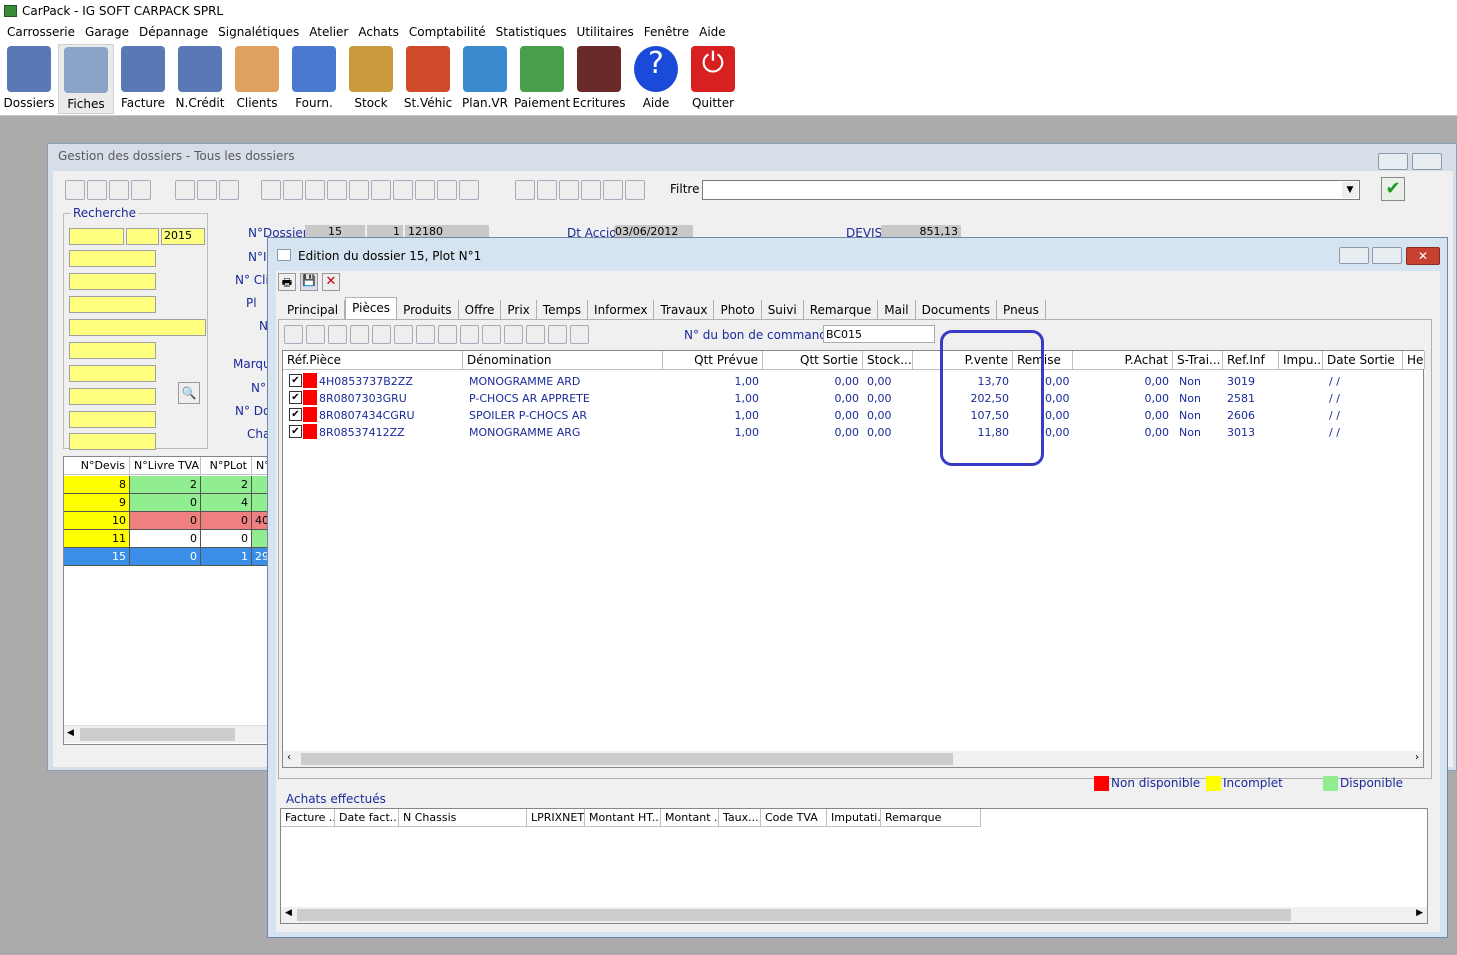 The height and width of the screenshot is (955, 1457). I want to click on tab-suivi: Suivi, so click(783, 310).